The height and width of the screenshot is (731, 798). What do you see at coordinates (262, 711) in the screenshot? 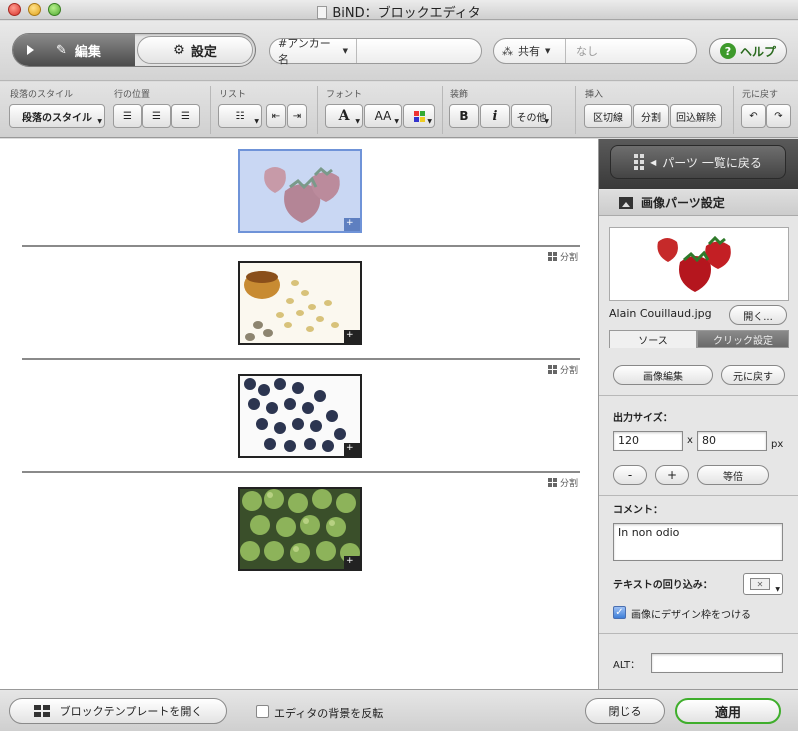
I see `invert-background-checkbox` at bounding box center [262, 711].